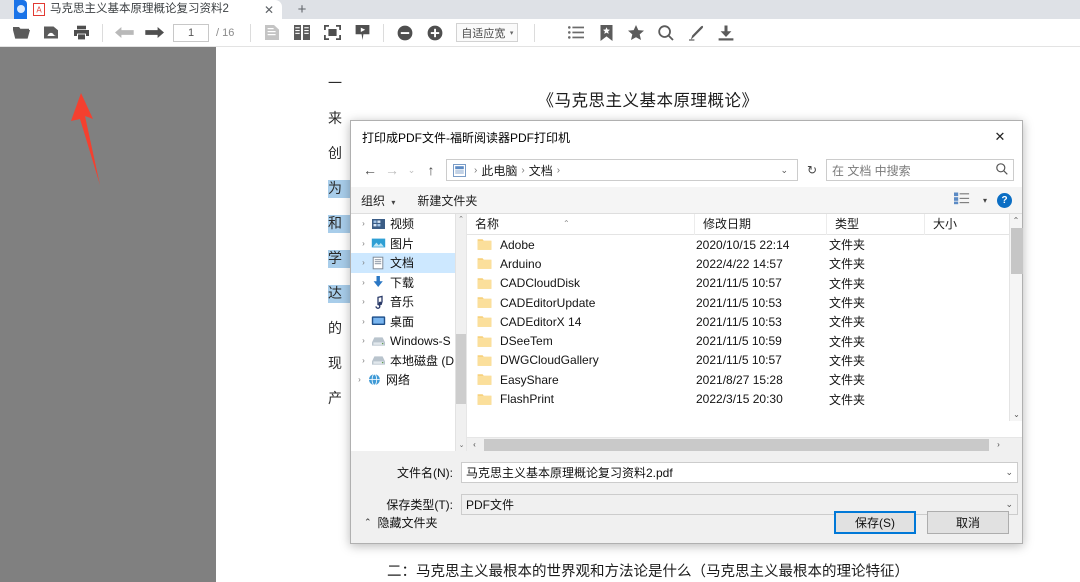 The height and width of the screenshot is (582, 1080). I want to click on cancel-button: 取消, so click(968, 522).